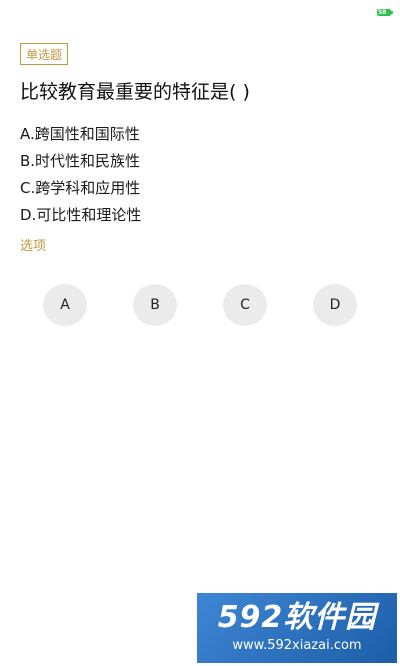 The width and height of the screenshot is (400, 666). What do you see at coordinates (80, 175) in the screenshot?
I see `option-list: A.跨国性和国际性 B.时代性和民族性 C.跨学科和应用性 D.可比性和理论性` at bounding box center [80, 175].